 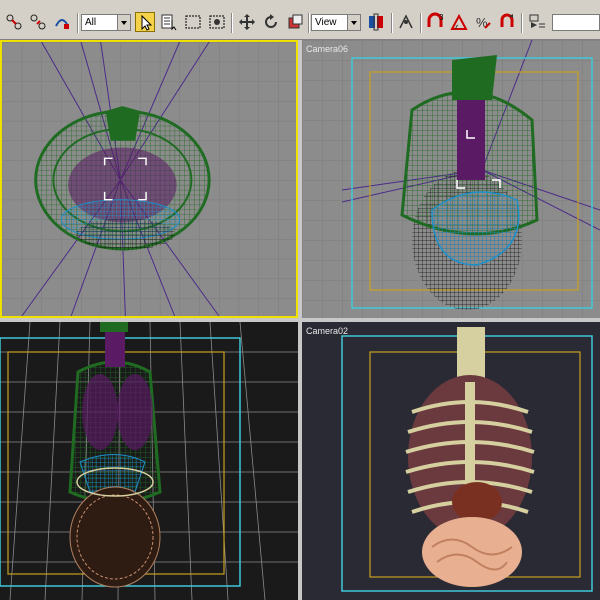 I want to click on unlink-icon, so click(x=38, y=22).